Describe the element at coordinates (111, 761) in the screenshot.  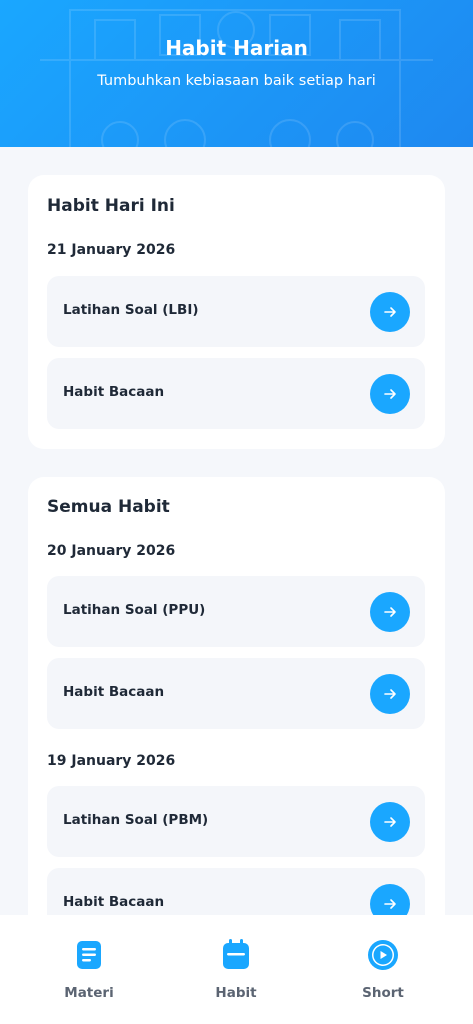
I see `date-label: 19 January 2026` at that location.